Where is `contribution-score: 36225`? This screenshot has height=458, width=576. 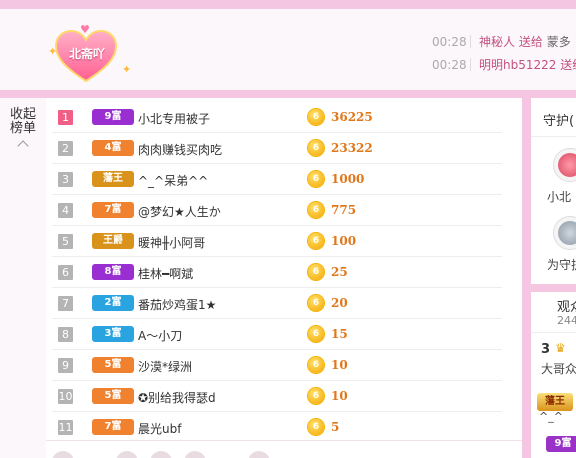 contribution-score: 36225 is located at coordinates (352, 117).